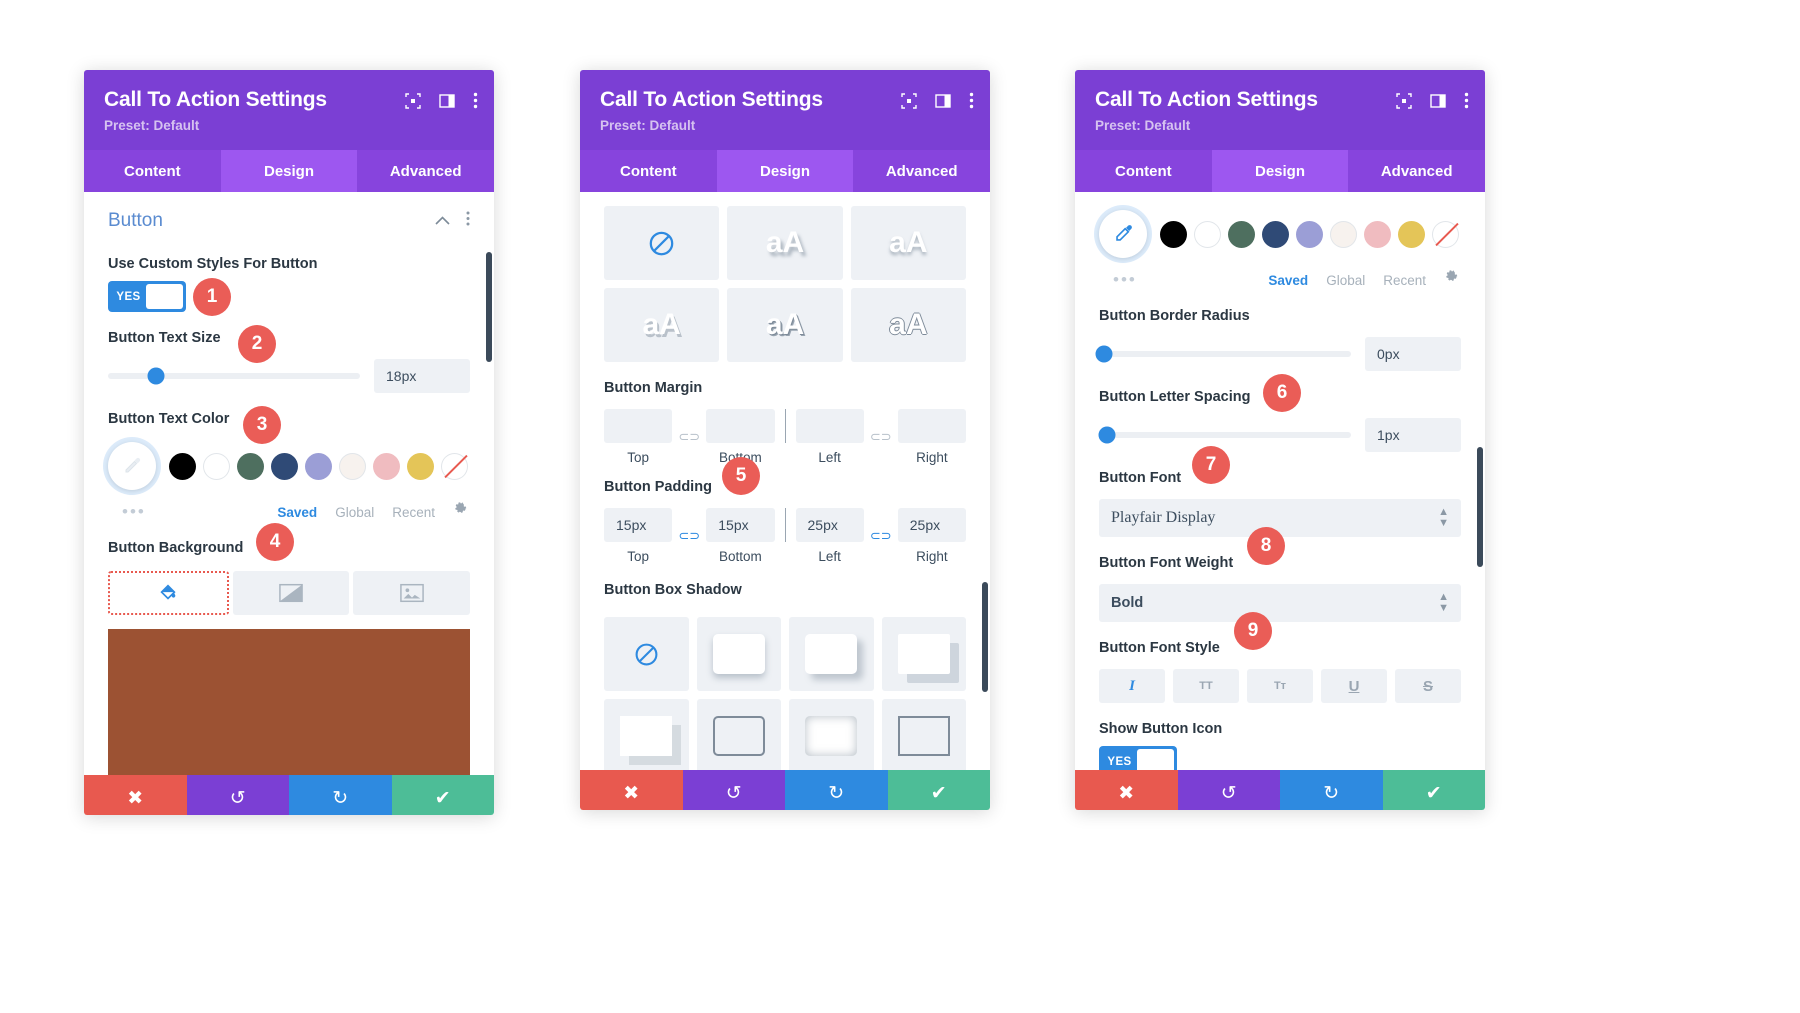 This screenshot has height=1013, width=1800. What do you see at coordinates (1206, 686) in the screenshot?
I see `font-style-uppercase: TT` at bounding box center [1206, 686].